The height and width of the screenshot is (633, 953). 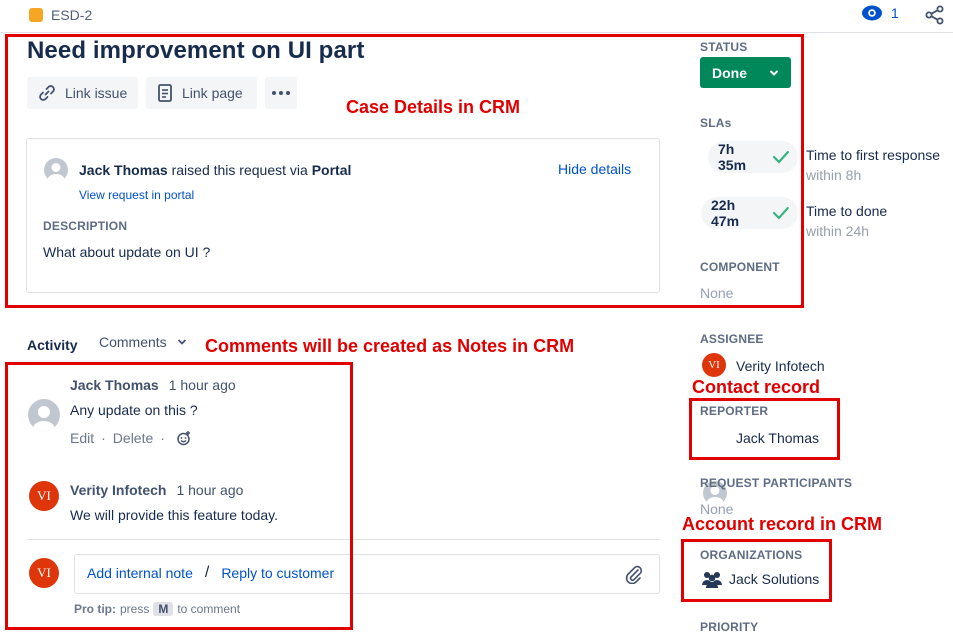 I want to click on case-details-annotation: Case Details in CRM, so click(x=433, y=107).